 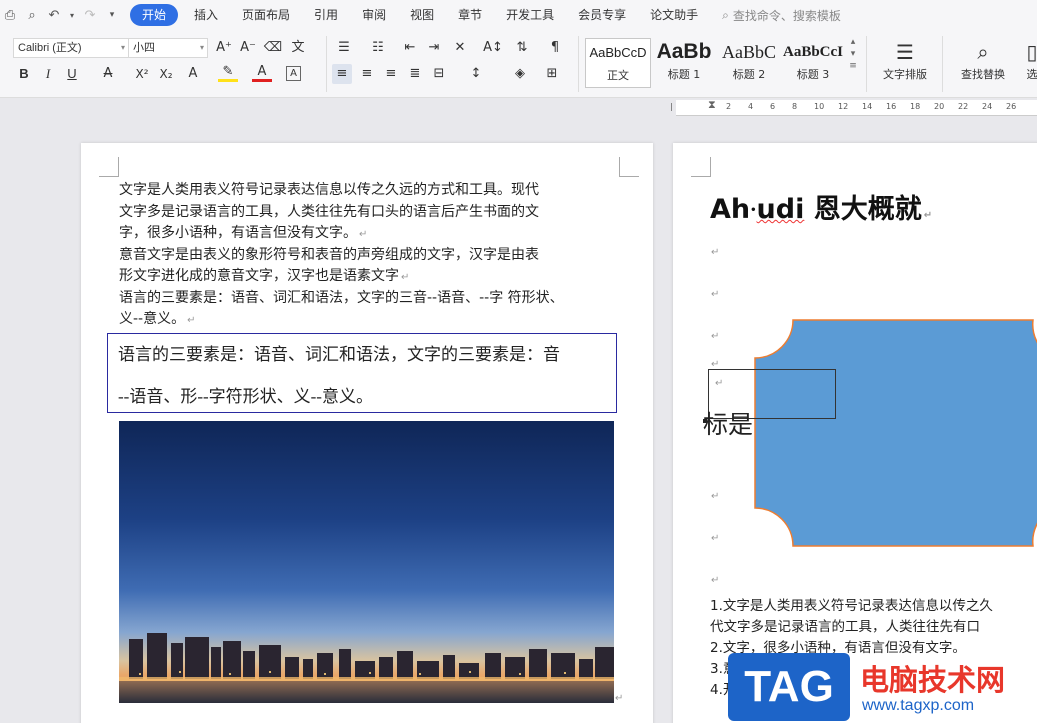 What do you see at coordinates (552, 74) in the screenshot?
I see `borders-icon: ⊞` at bounding box center [552, 74].